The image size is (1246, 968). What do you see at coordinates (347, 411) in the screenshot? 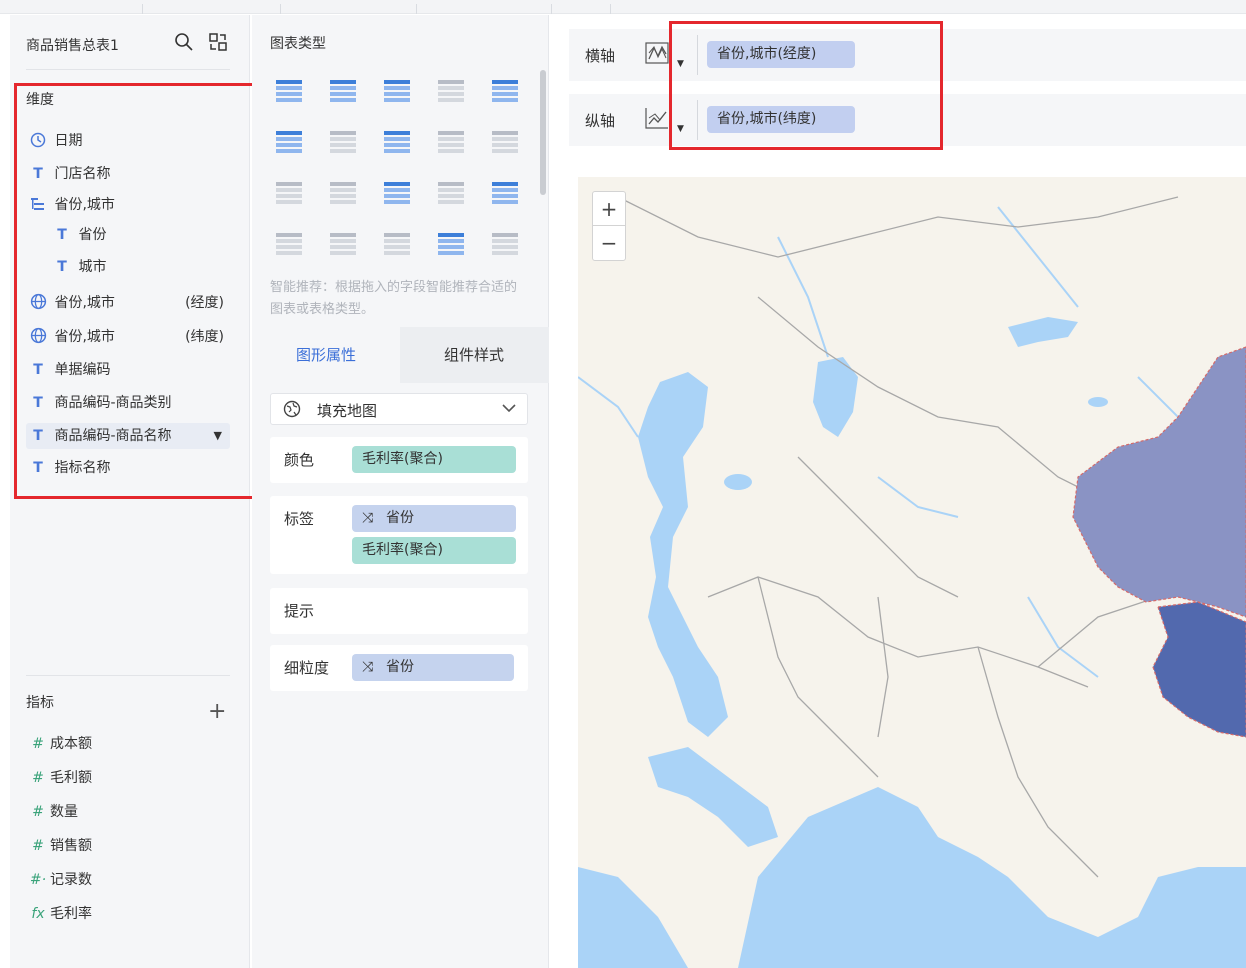
I see `select-value: 填充地图` at bounding box center [347, 411].